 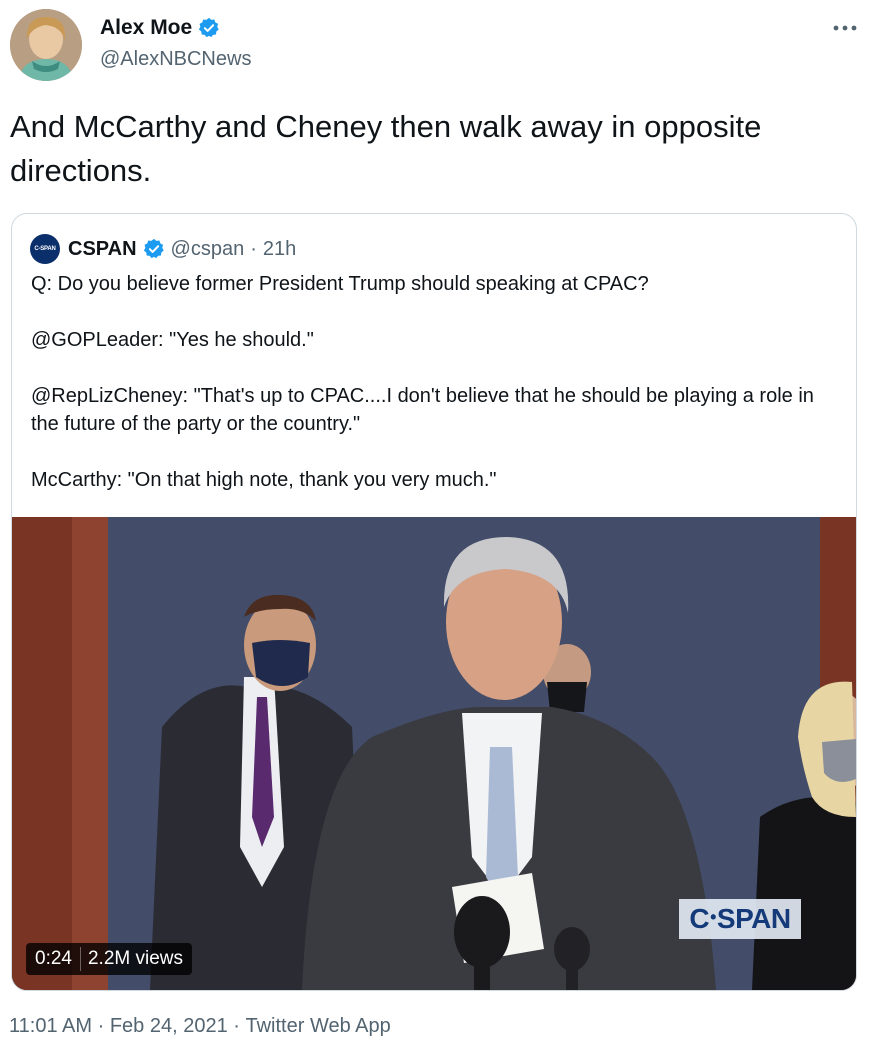 I want to click on tweet-header: Alex Moe @AlexNBCNews, so click(x=438, y=47).